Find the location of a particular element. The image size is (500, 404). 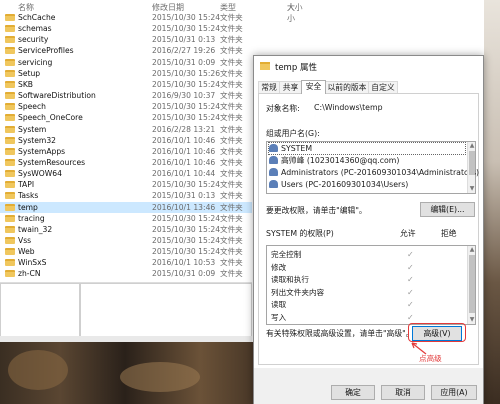

file-name: Speech is located at coordinates (32, 107).